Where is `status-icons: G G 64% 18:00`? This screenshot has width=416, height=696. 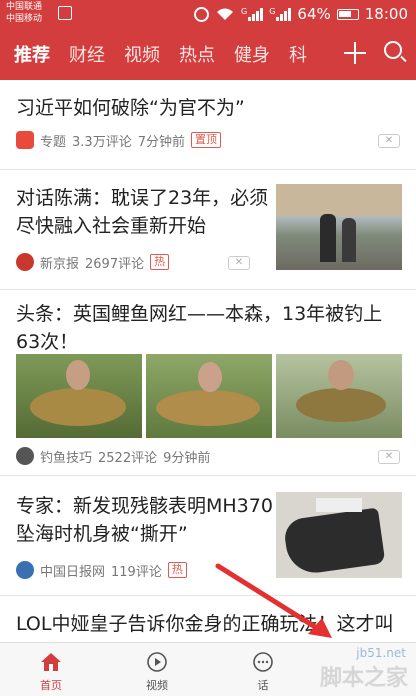
status-icons: G G 64% 18:00 is located at coordinates (301, 14).